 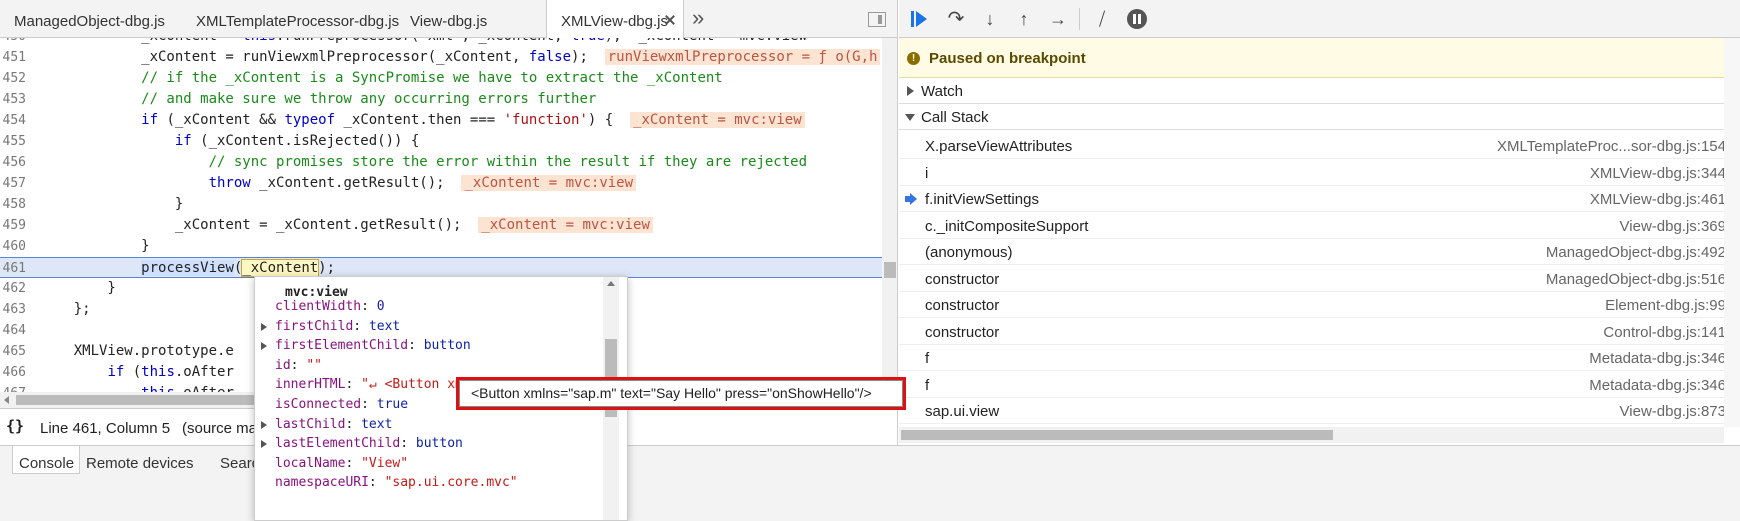 What do you see at coordinates (1658, 199) in the screenshot?
I see `frame-location-link: XMLView-dbg.js:461` at bounding box center [1658, 199].